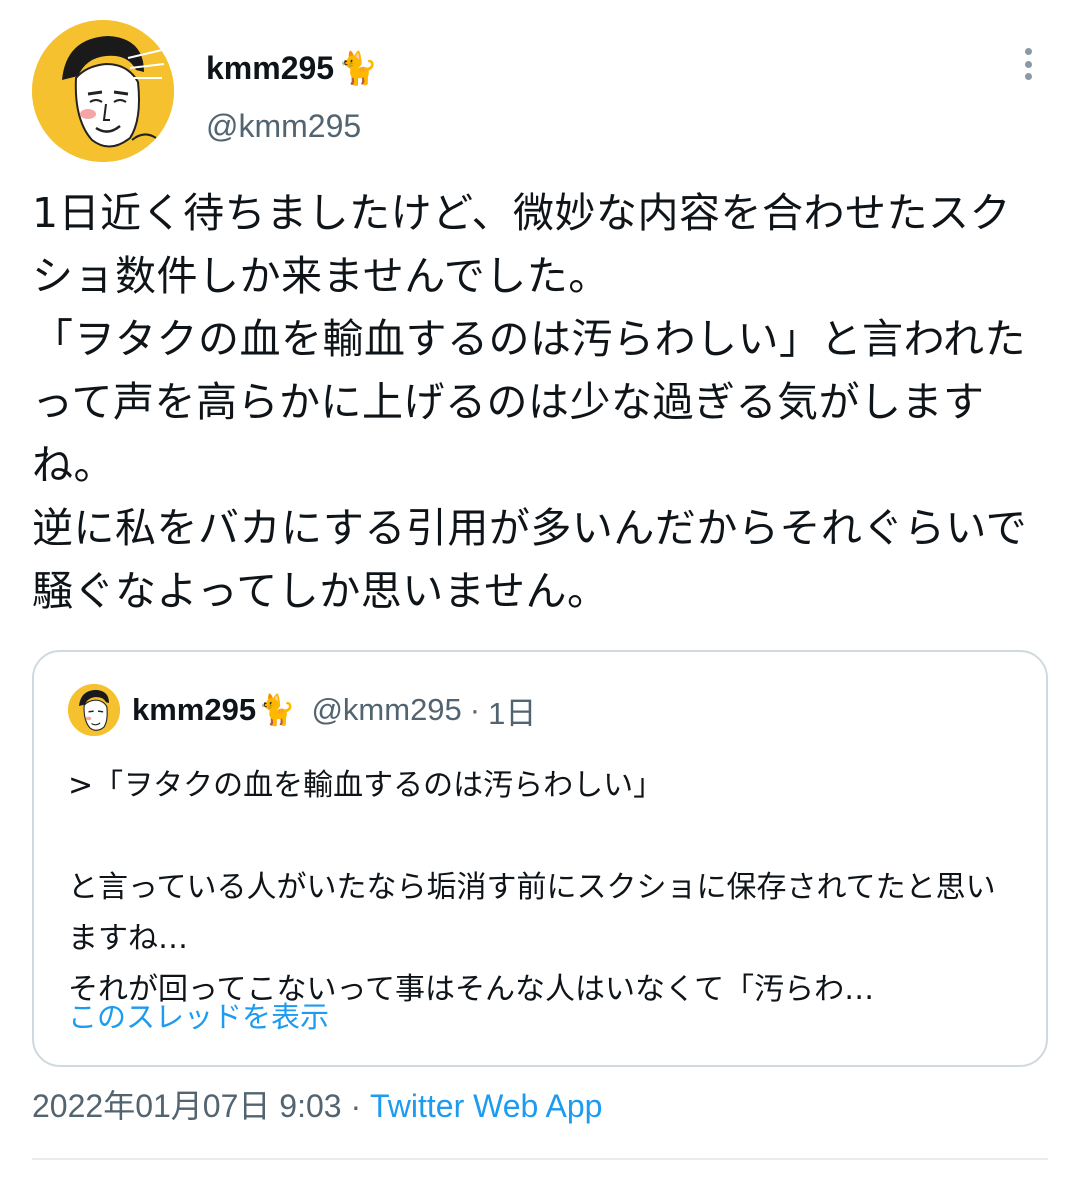 This screenshot has width=1080, height=1190. What do you see at coordinates (386, 709) in the screenshot?
I see `quoted-handle: @kmm295` at bounding box center [386, 709].